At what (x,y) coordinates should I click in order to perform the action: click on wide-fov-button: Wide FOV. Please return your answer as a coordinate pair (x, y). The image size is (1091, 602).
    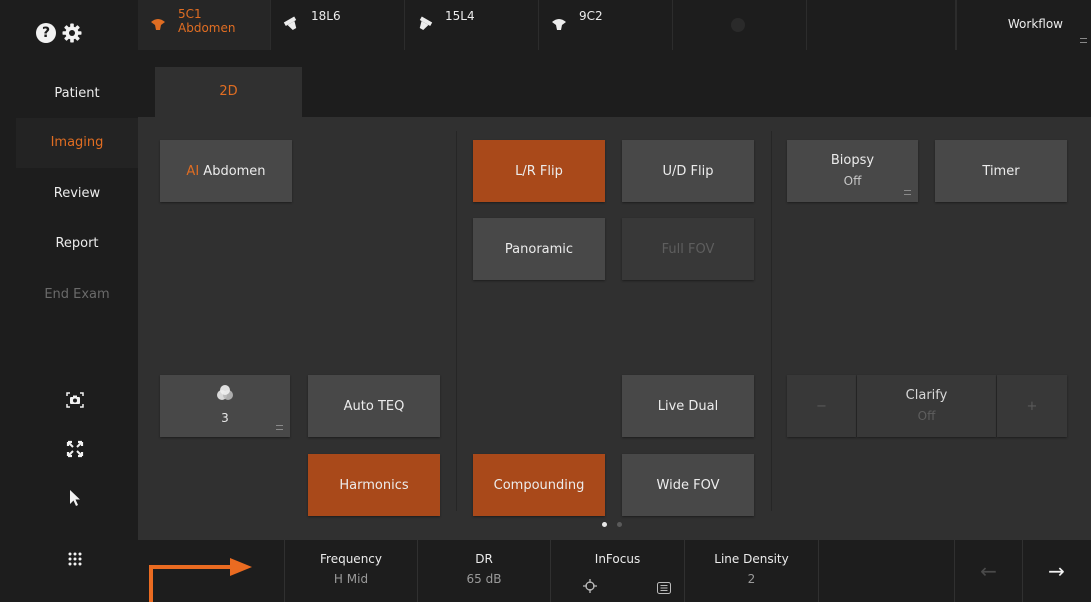
    Looking at the image, I should click on (688, 485).